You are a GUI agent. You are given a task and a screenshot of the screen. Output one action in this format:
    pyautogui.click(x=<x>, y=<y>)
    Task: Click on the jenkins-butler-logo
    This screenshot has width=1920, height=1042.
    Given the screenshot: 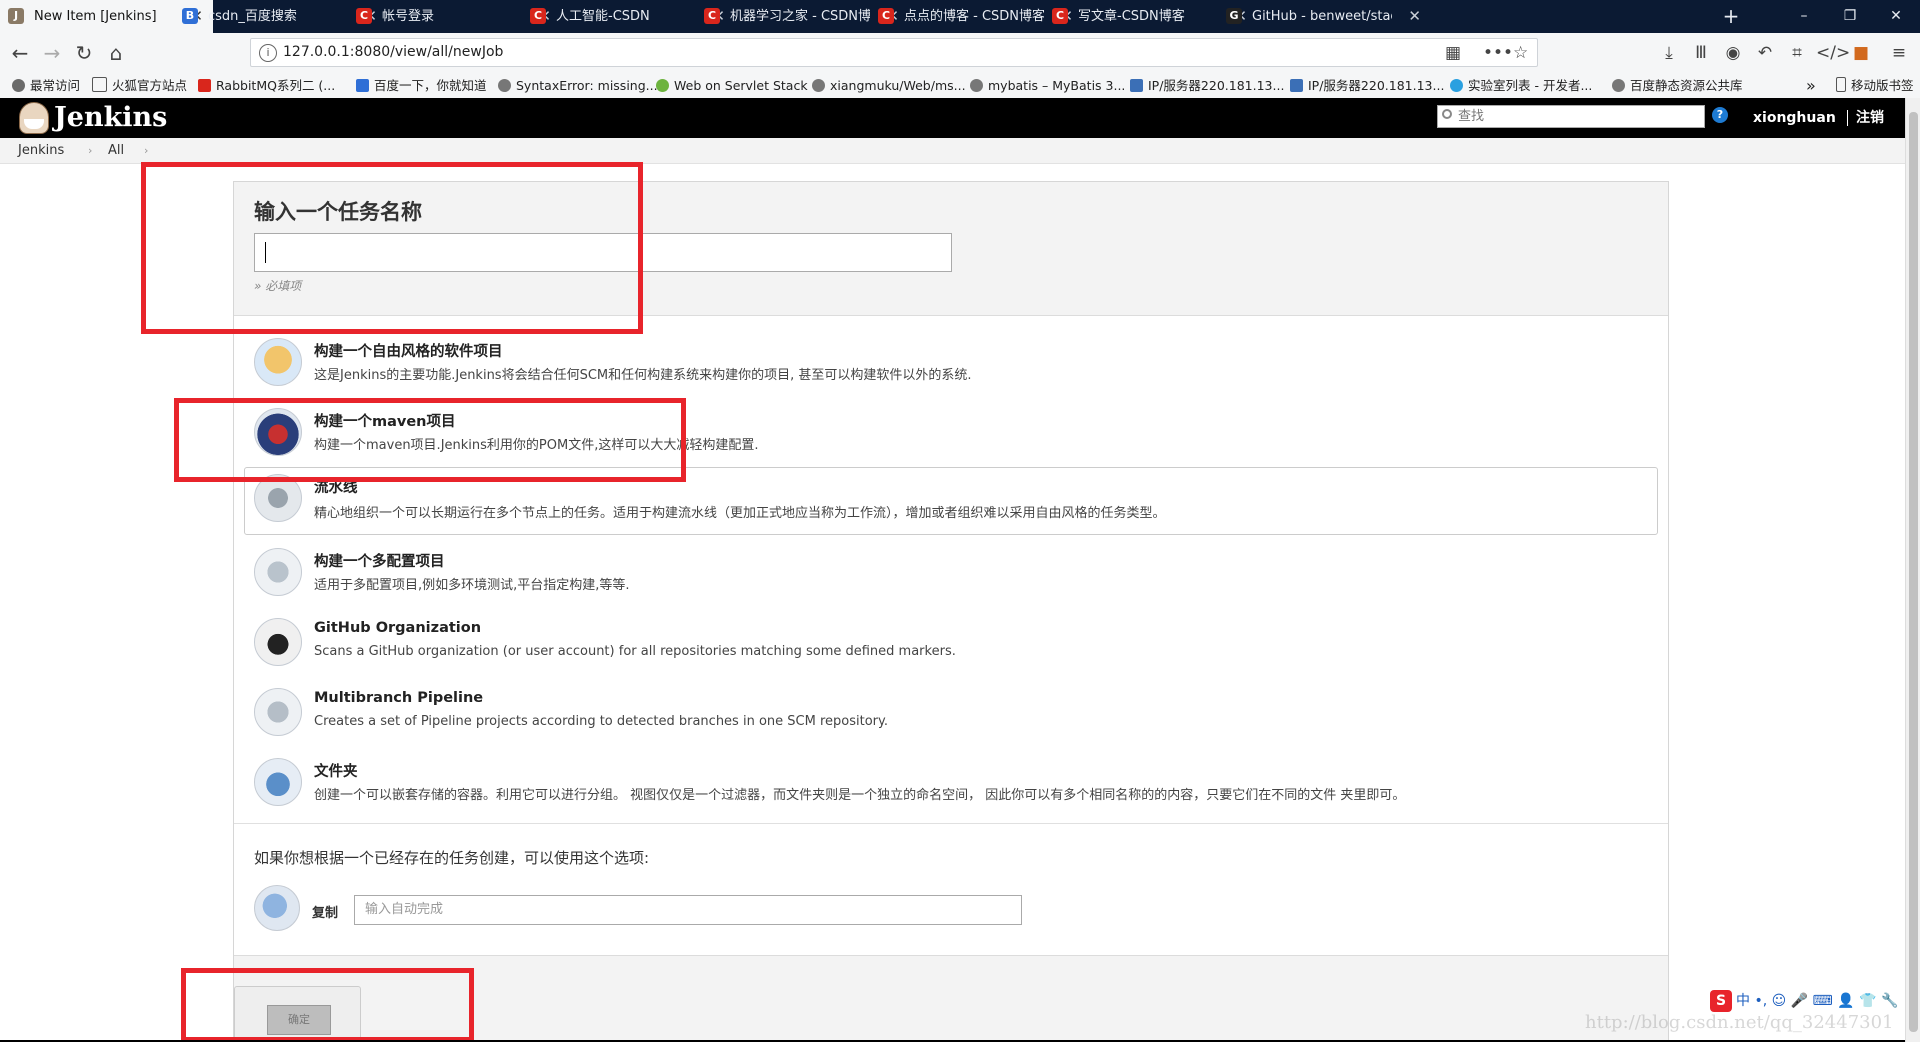 What is the action you would take?
    pyautogui.click(x=34, y=118)
    